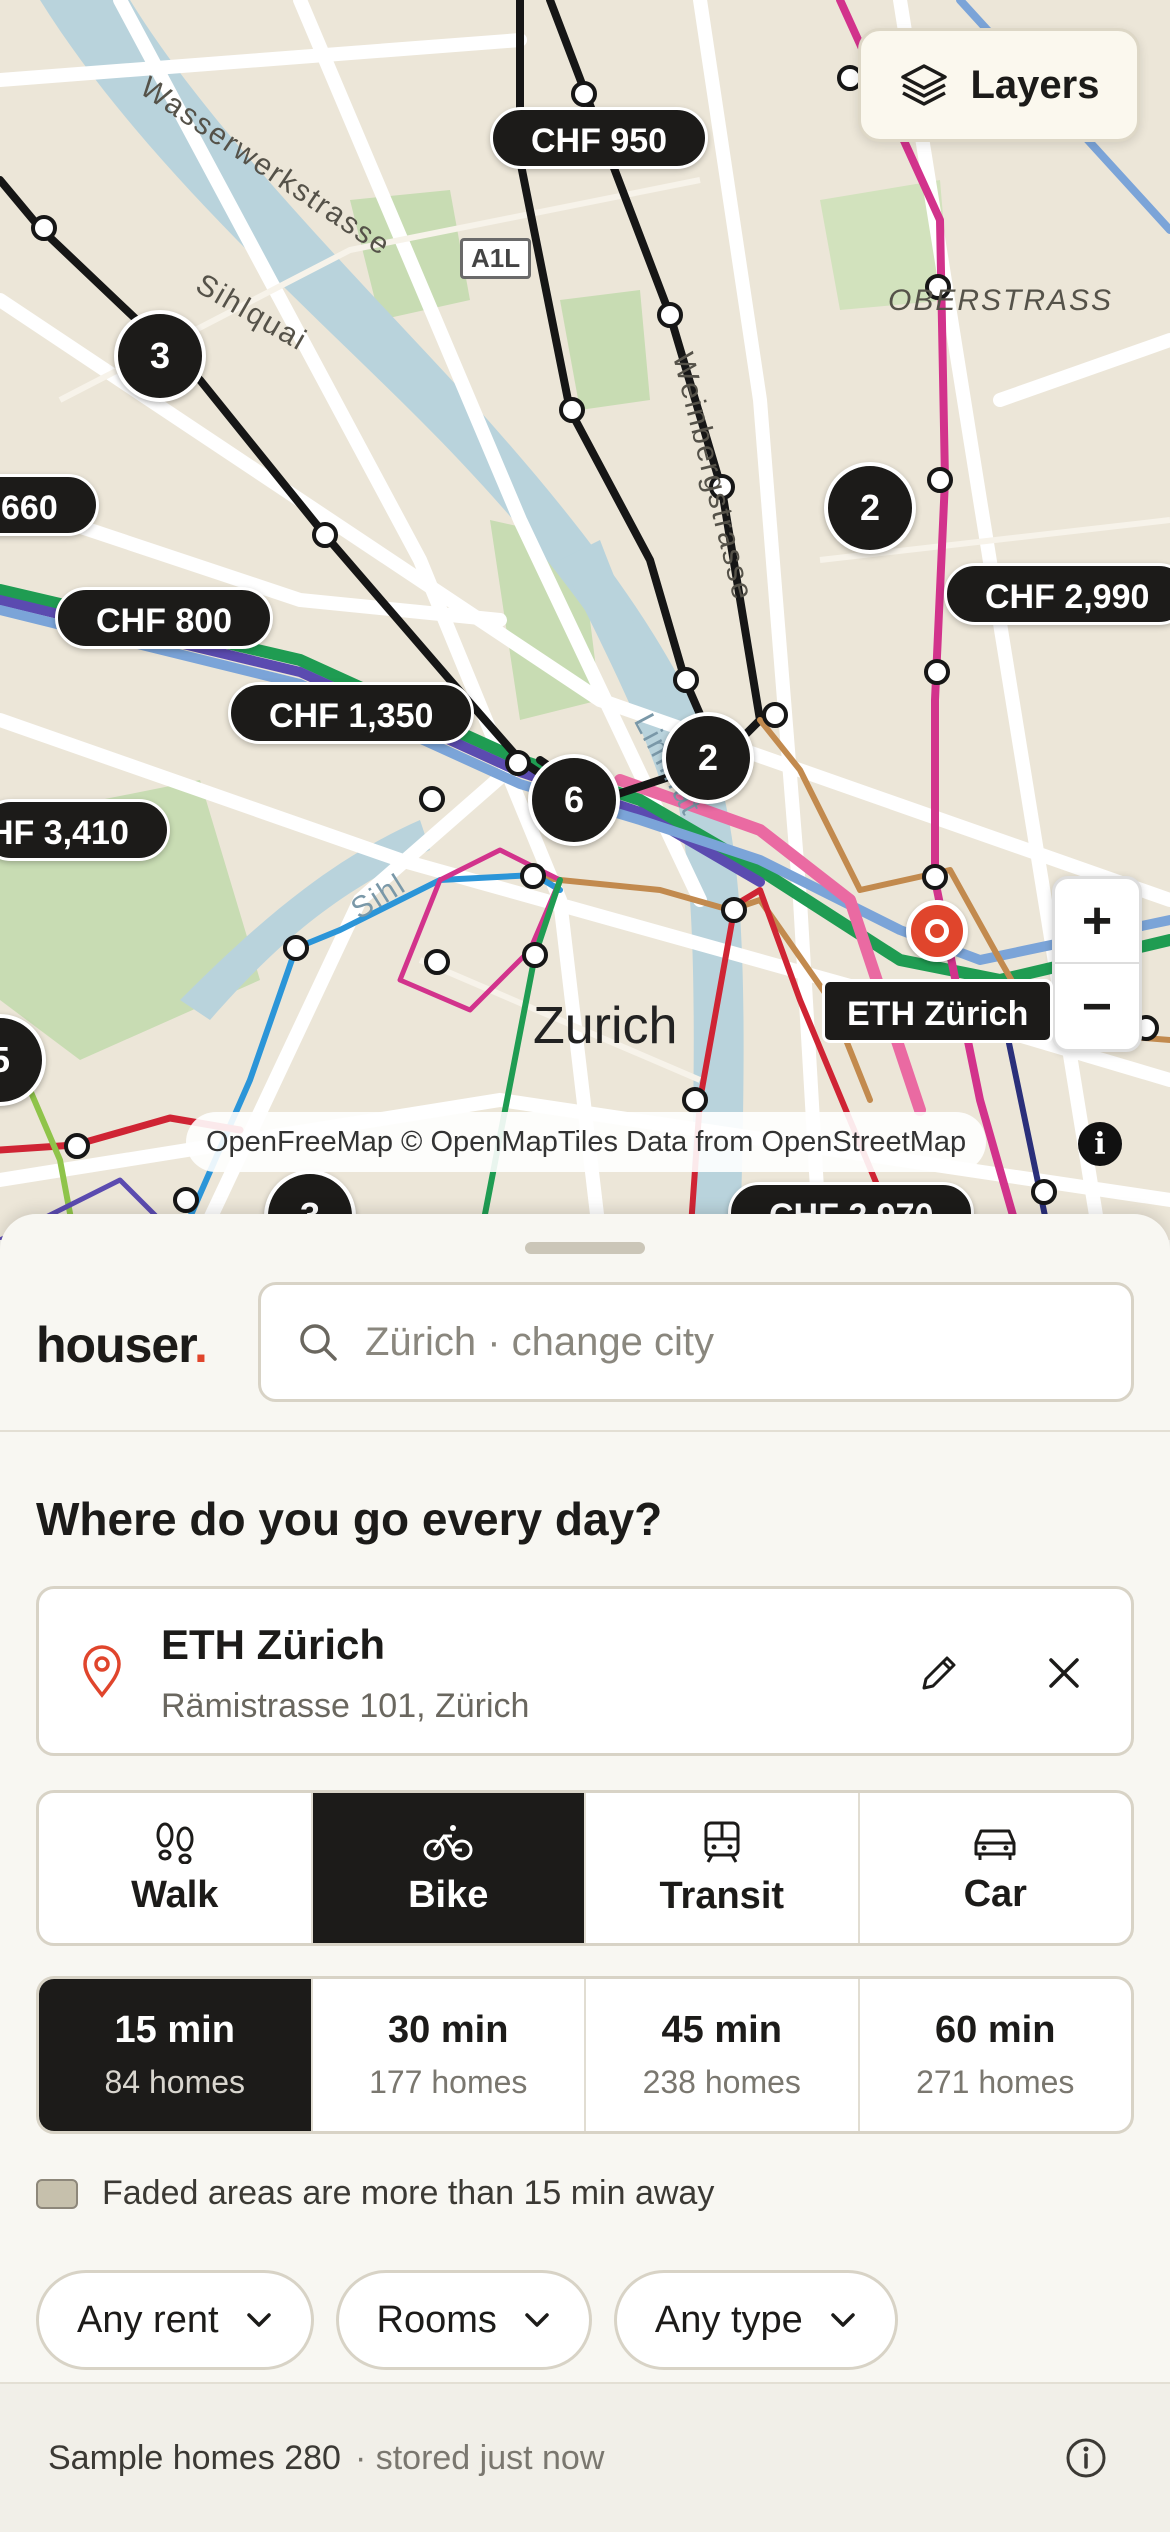 This screenshot has height=2532, width=1170. I want to click on time-60-button: 60 min 271 homes, so click(996, 2055).